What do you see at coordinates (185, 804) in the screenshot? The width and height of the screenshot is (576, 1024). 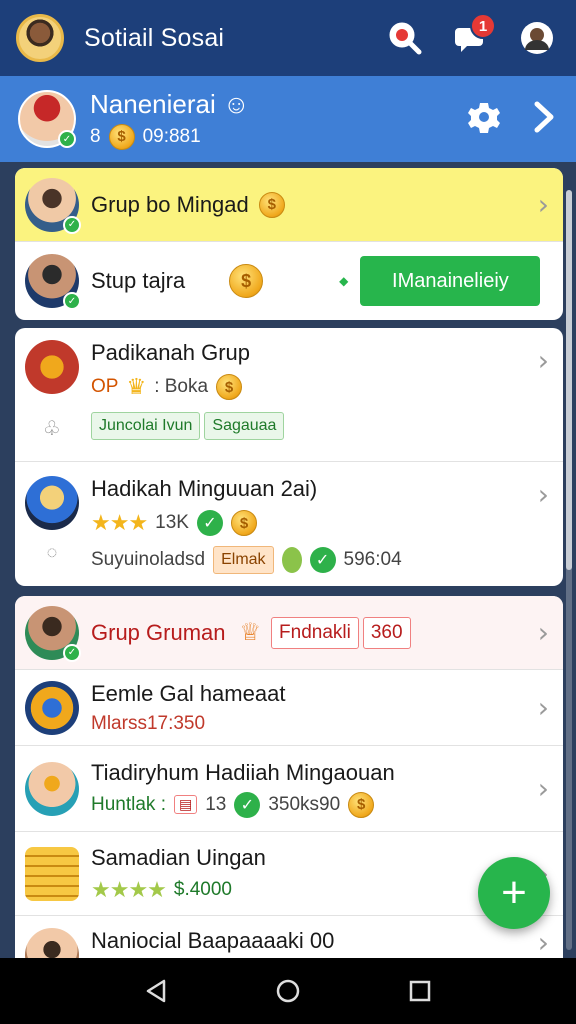 I see `calendar-icon: ▤` at bounding box center [185, 804].